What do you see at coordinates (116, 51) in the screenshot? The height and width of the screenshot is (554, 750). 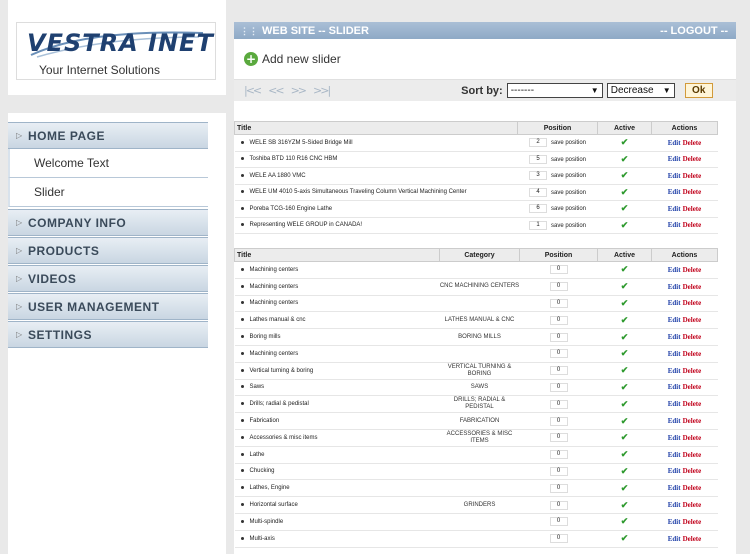 I see `logo: VESTRA INET Your Internet Solutions` at bounding box center [116, 51].